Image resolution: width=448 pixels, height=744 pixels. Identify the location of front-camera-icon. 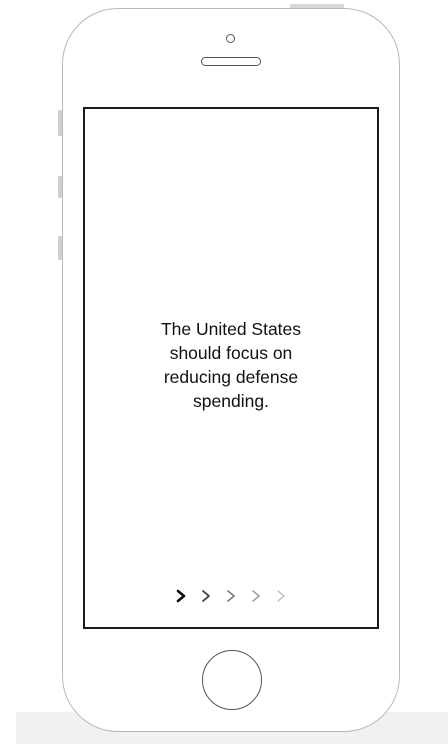
(230, 38).